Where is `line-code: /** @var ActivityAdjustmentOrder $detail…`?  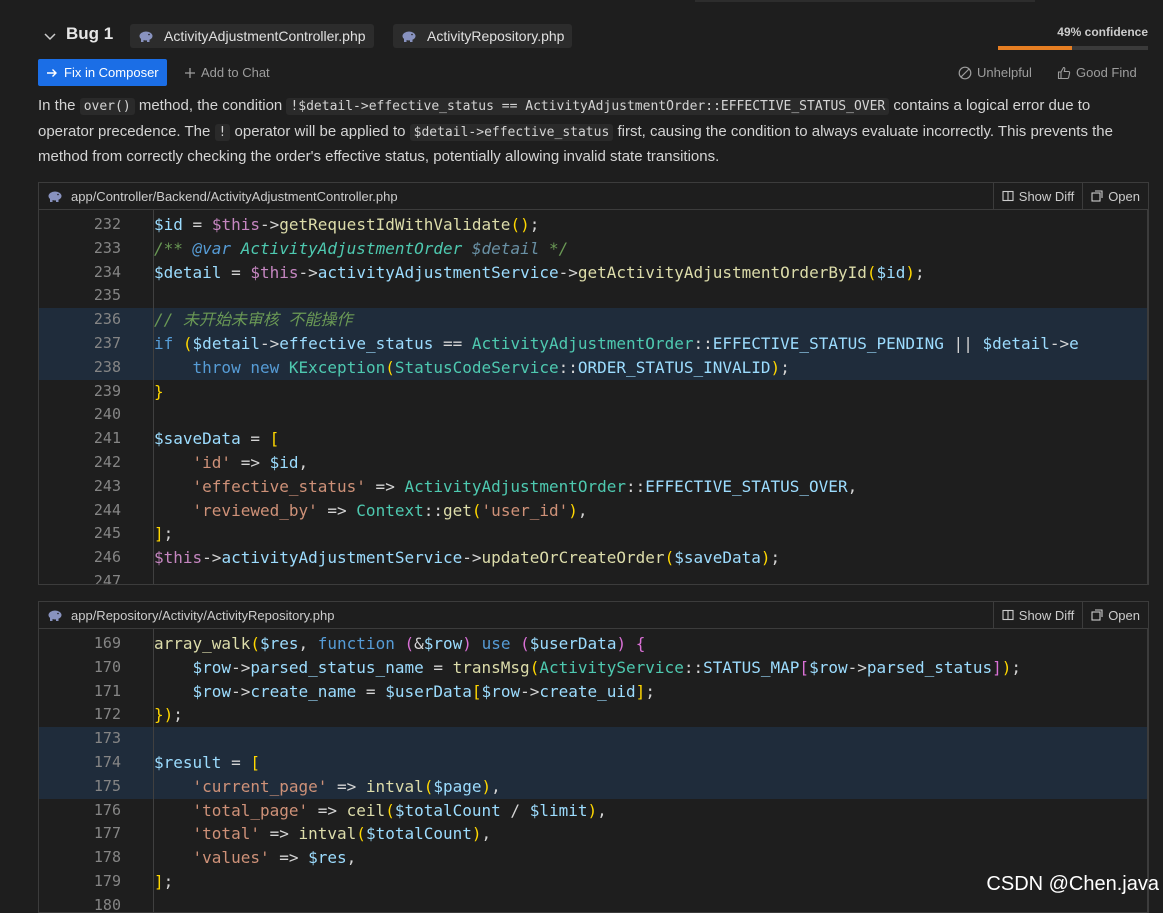 line-code: /** @var ActivityAdjustmentOrder $detail… is located at coordinates (361, 248).